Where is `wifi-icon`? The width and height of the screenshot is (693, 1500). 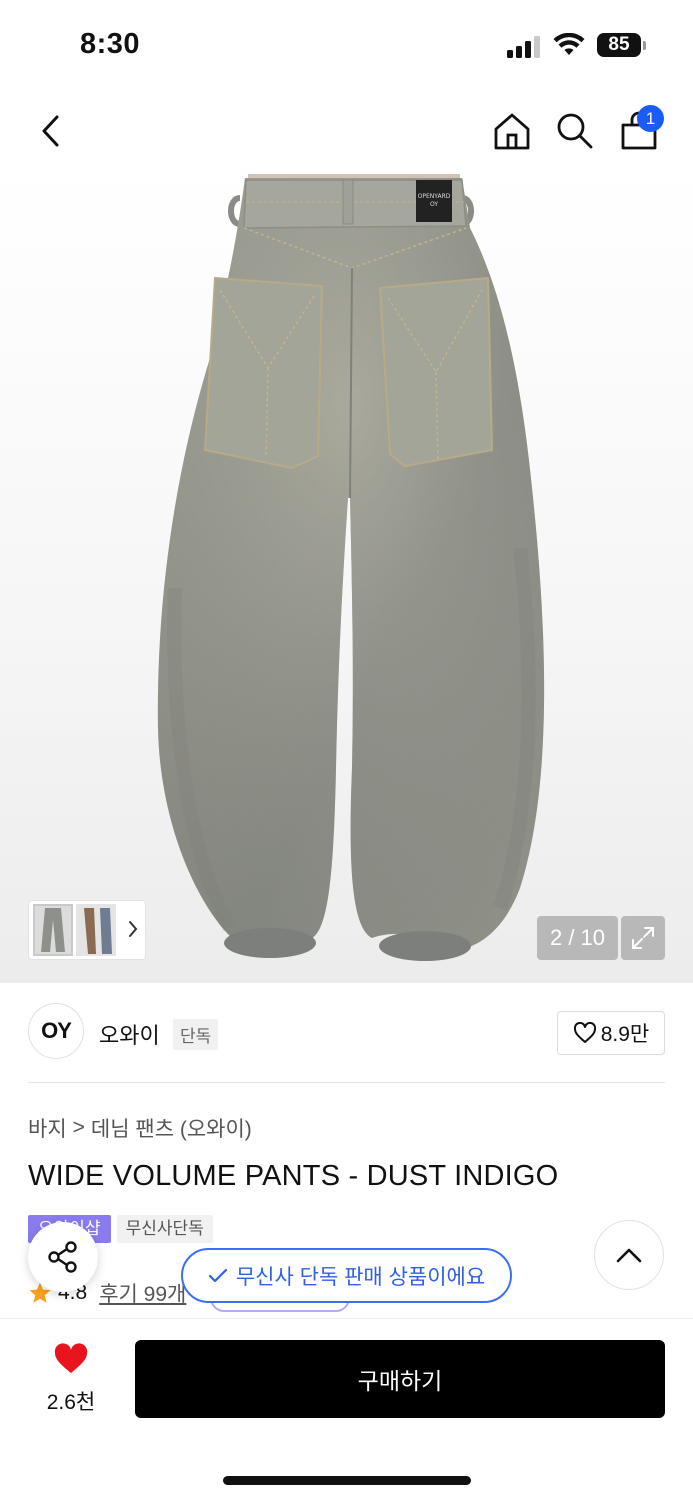
wifi-icon is located at coordinates (569, 44).